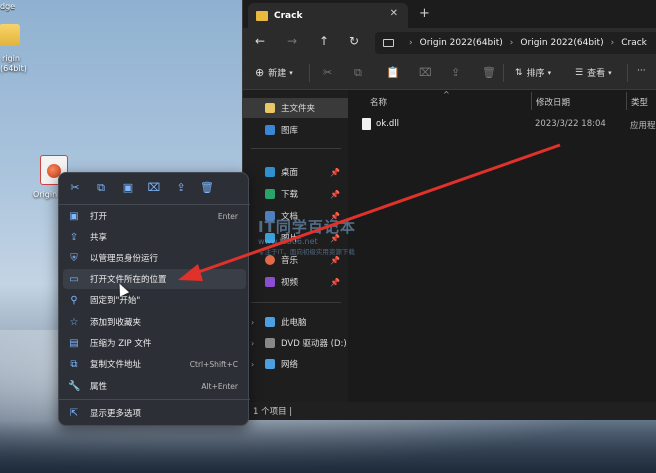  I want to click on status-bar: 1 个项目 |, so click(449, 411).